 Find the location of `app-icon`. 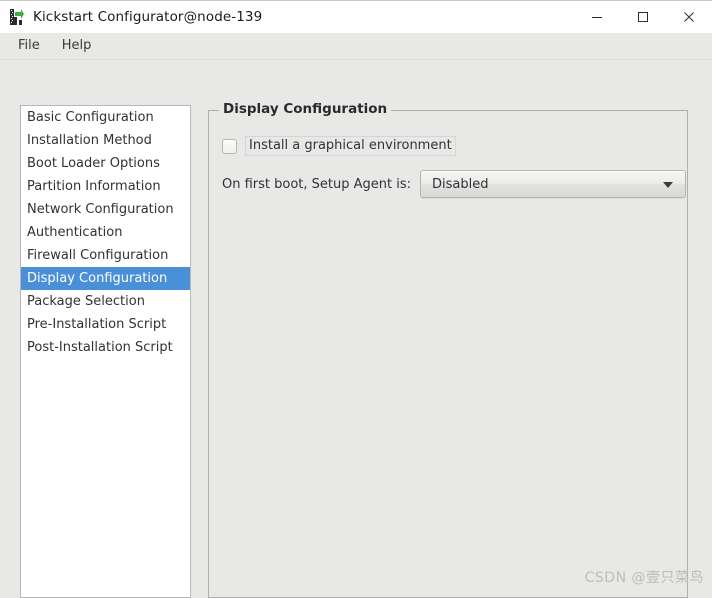

app-icon is located at coordinates (17, 17).